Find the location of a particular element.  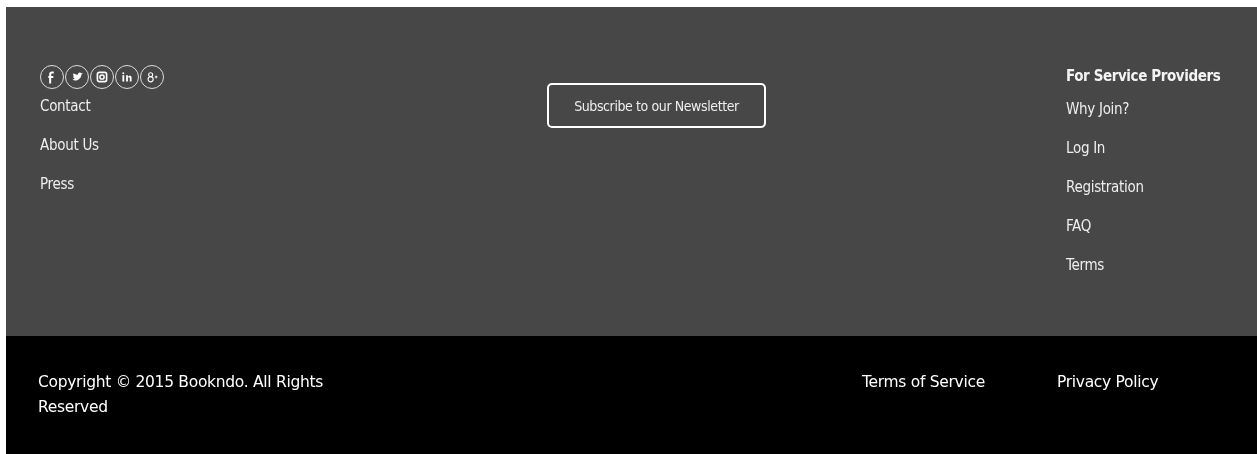

footer-link: Why Join? is located at coordinates (1098, 119).